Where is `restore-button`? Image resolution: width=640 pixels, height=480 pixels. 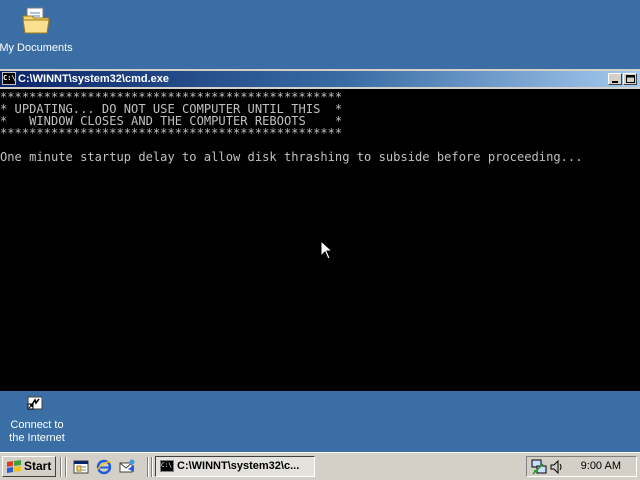 restore-button is located at coordinates (615, 79).